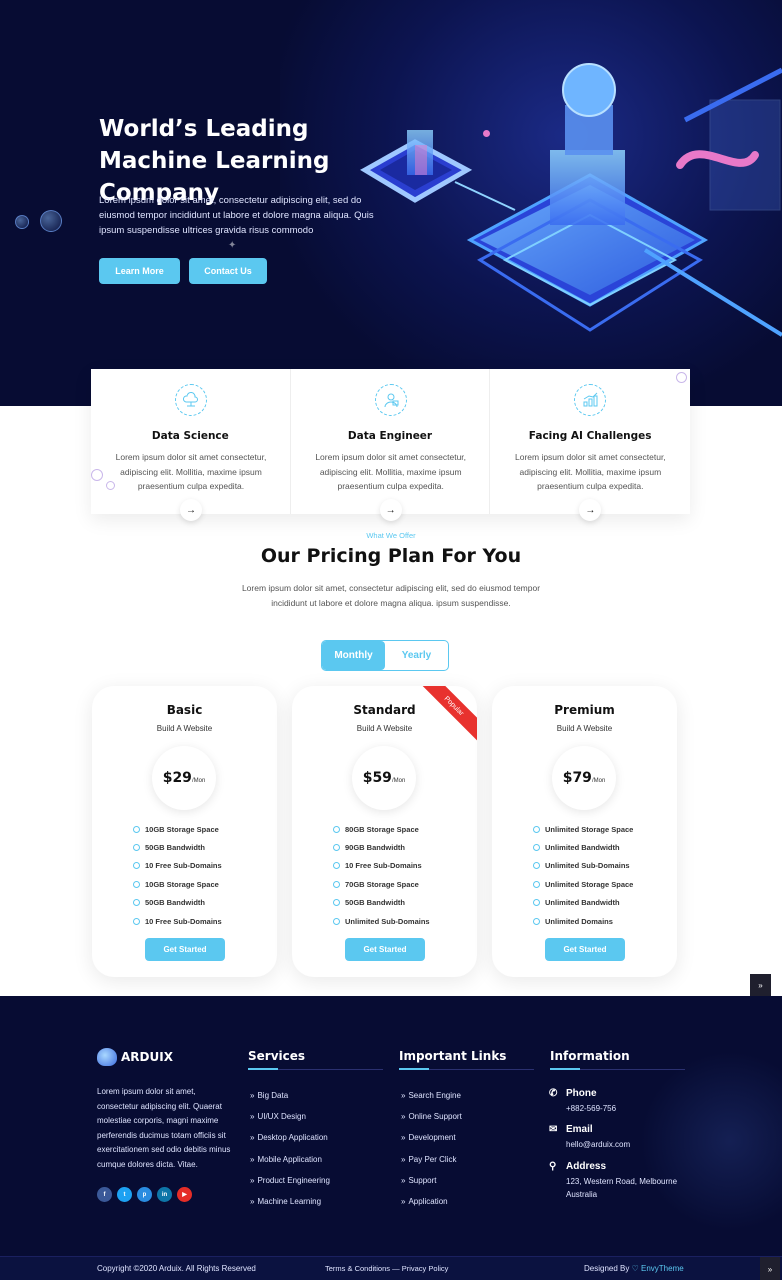  I want to click on services-title: Services, so click(277, 1056).